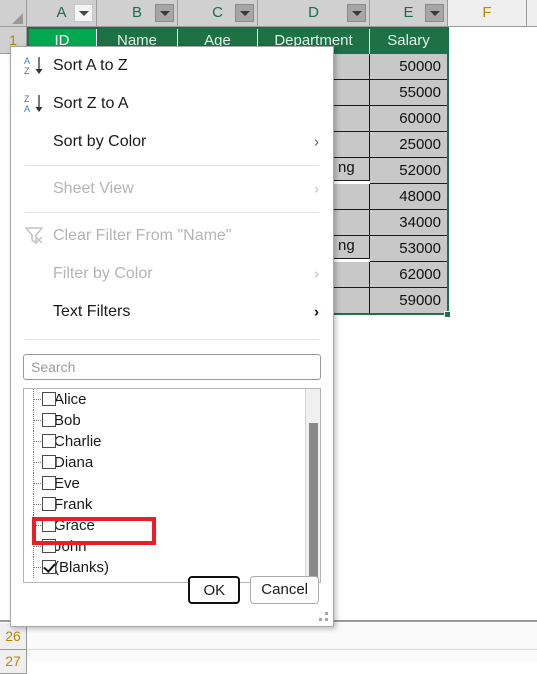 The width and height of the screenshot is (537, 674). Describe the element at coordinates (172, 546) in the screenshot. I see `list-item: John` at that location.